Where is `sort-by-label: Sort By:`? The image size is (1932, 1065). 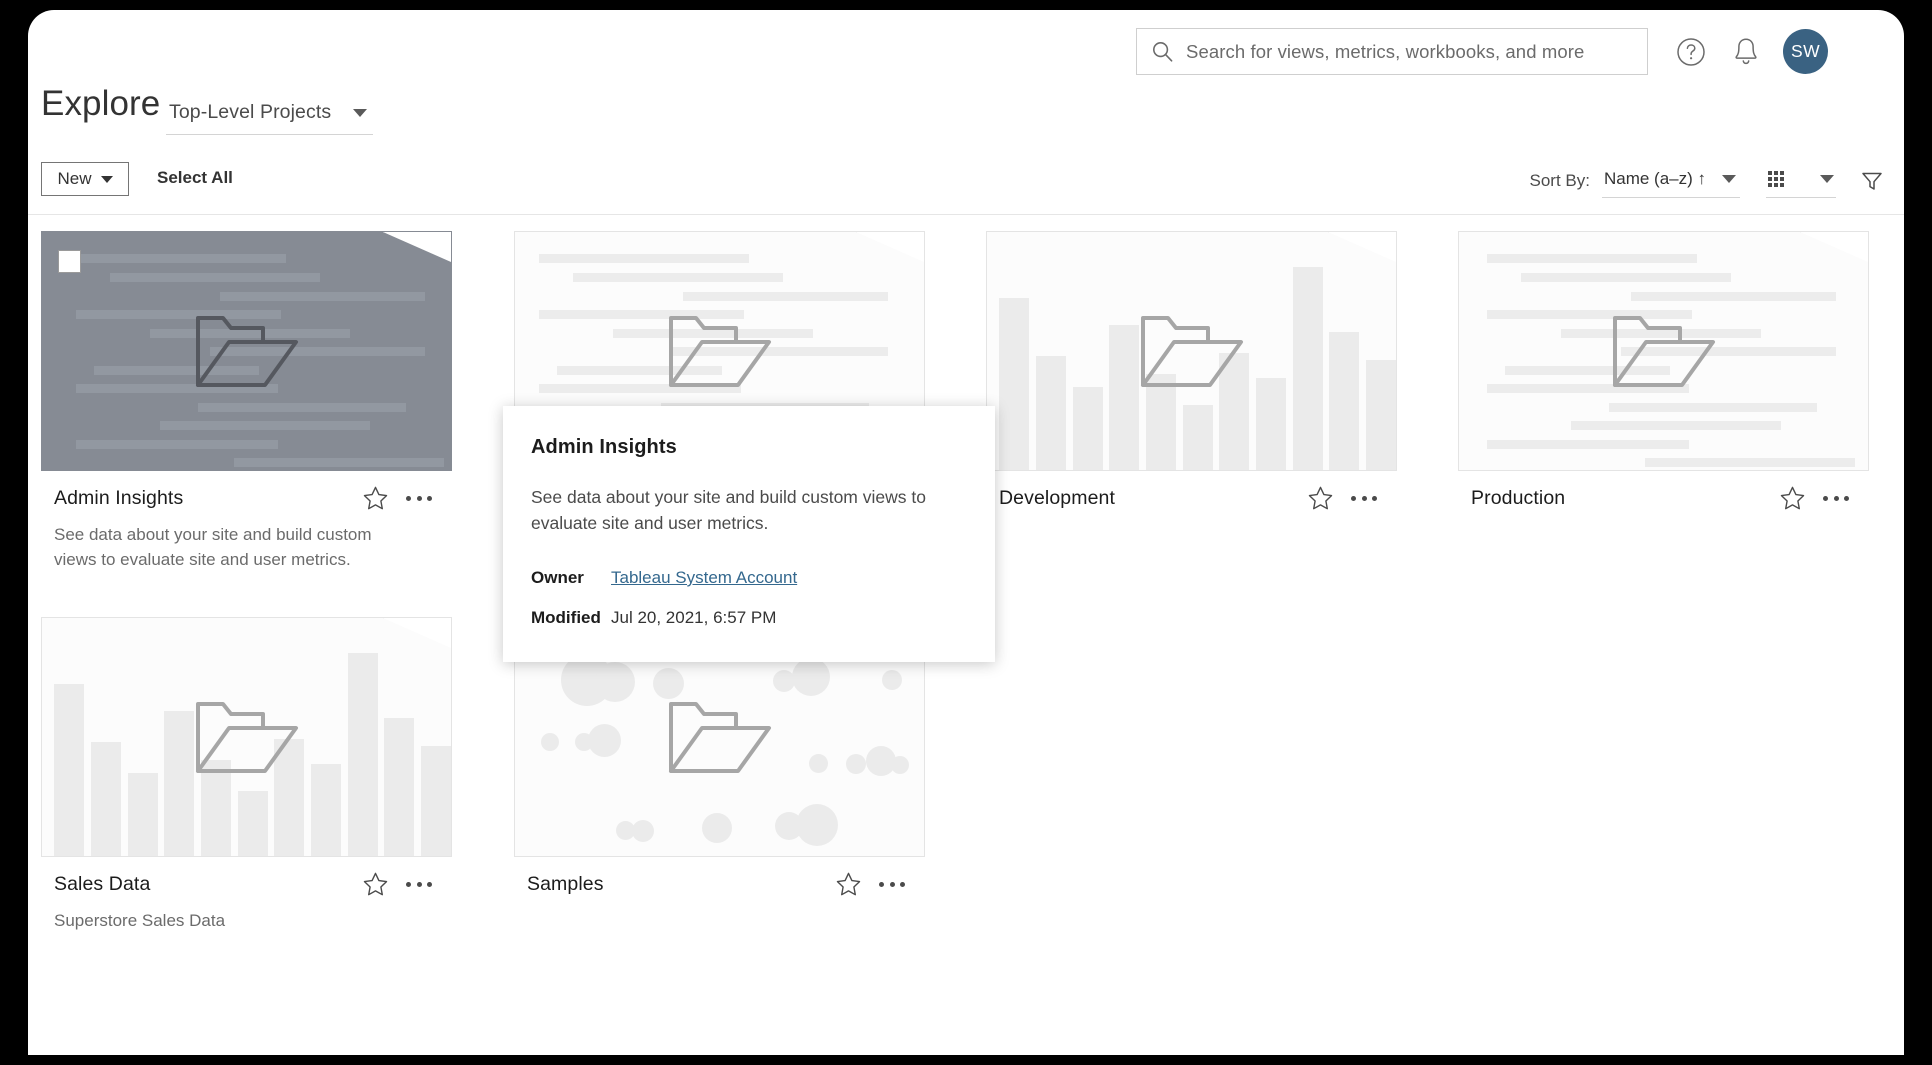 sort-by-label: Sort By: is located at coordinates (1559, 180).